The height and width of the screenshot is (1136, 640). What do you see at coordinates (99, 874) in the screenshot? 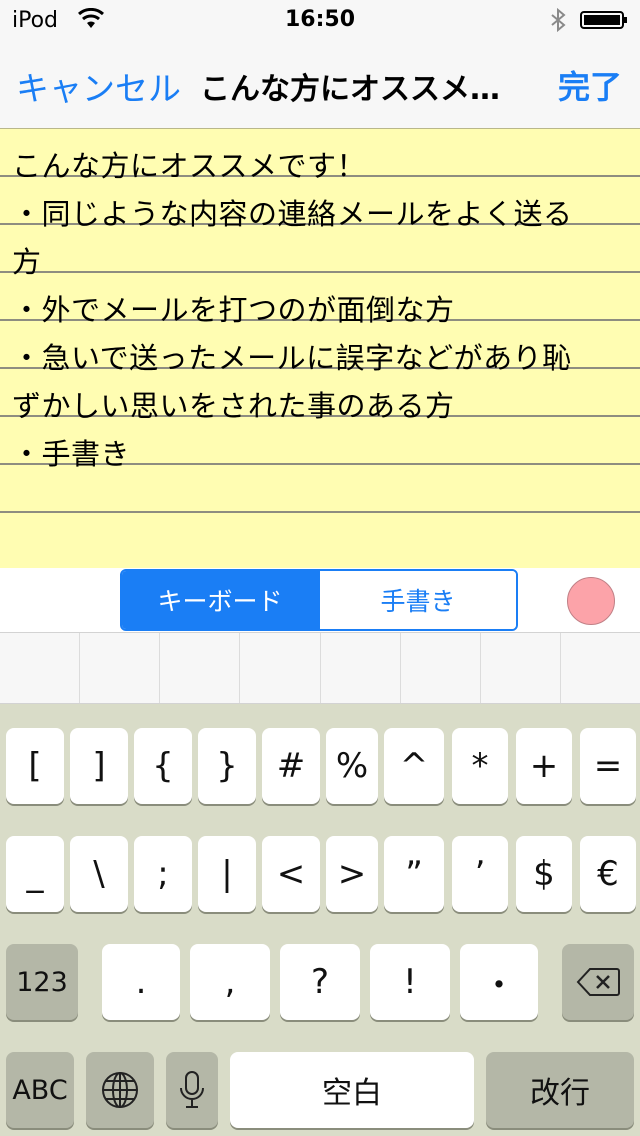
I see `key: \` at bounding box center [99, 874].